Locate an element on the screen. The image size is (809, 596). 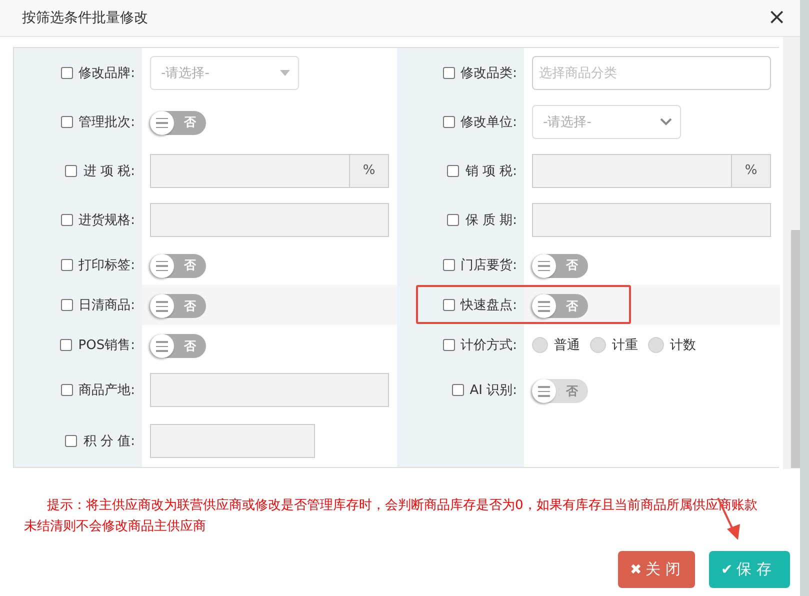
field-label: 管理批次: is located at coordinates (106, 122).